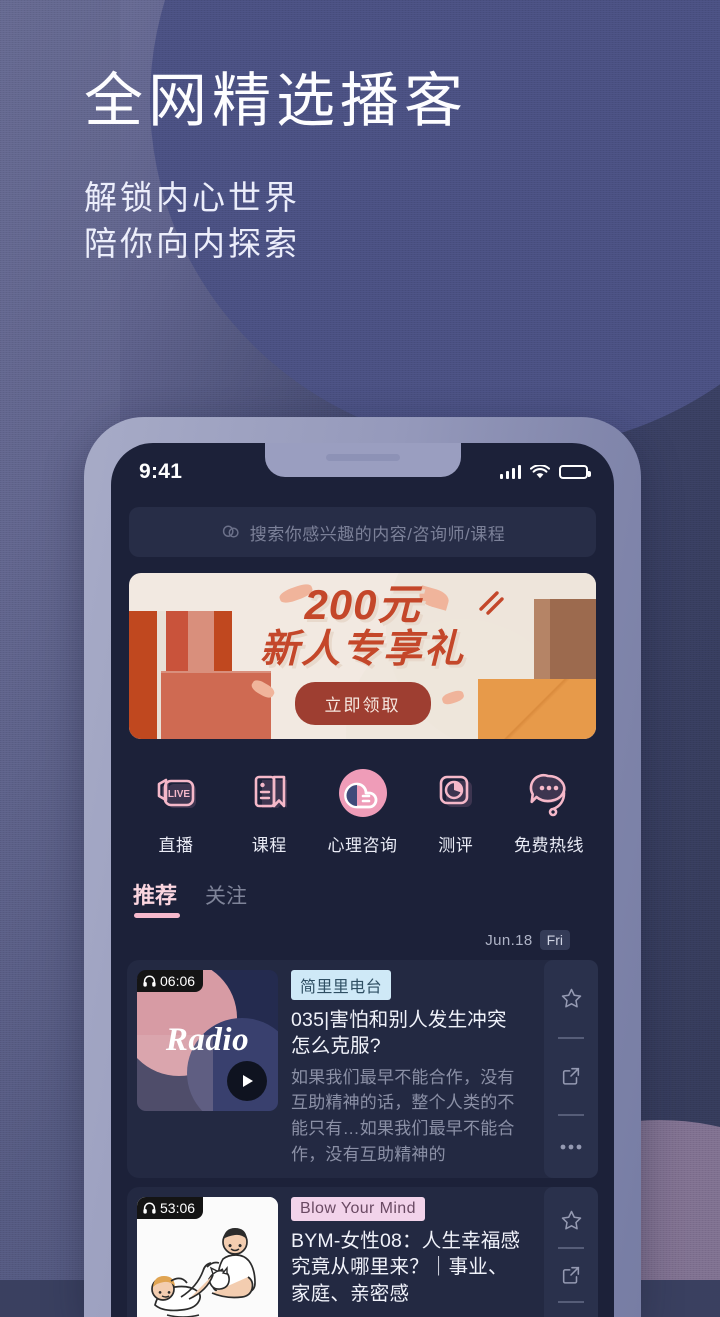 The height and width of the screenshot is (1317, 720). Describe the element at coordinates (377, 534) in the screenshot. I see `search-placeholder: 搜索你感兴趣的内容/咨询师/课程` at that location.